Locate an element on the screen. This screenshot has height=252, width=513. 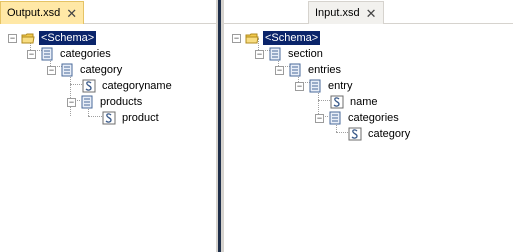
tree-node-category: category is located at coordinates (380, 134).